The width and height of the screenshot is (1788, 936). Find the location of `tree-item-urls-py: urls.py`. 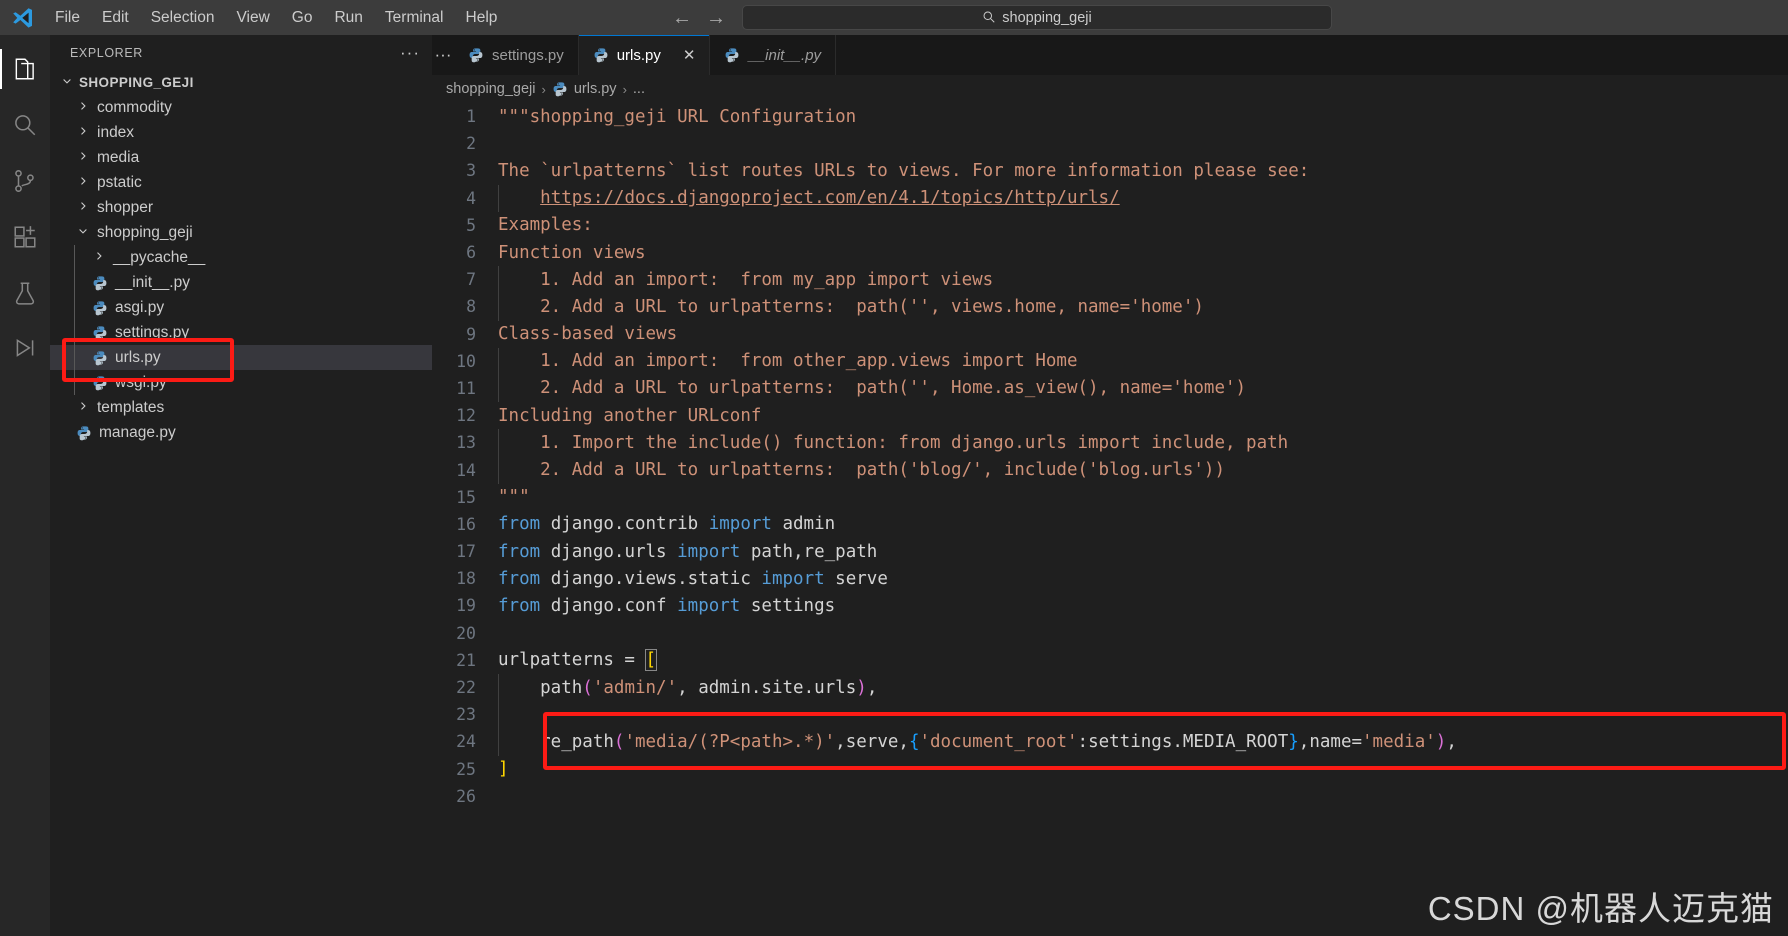

tree-item-urls-py: urls.py is located at coordinates (241, 357).